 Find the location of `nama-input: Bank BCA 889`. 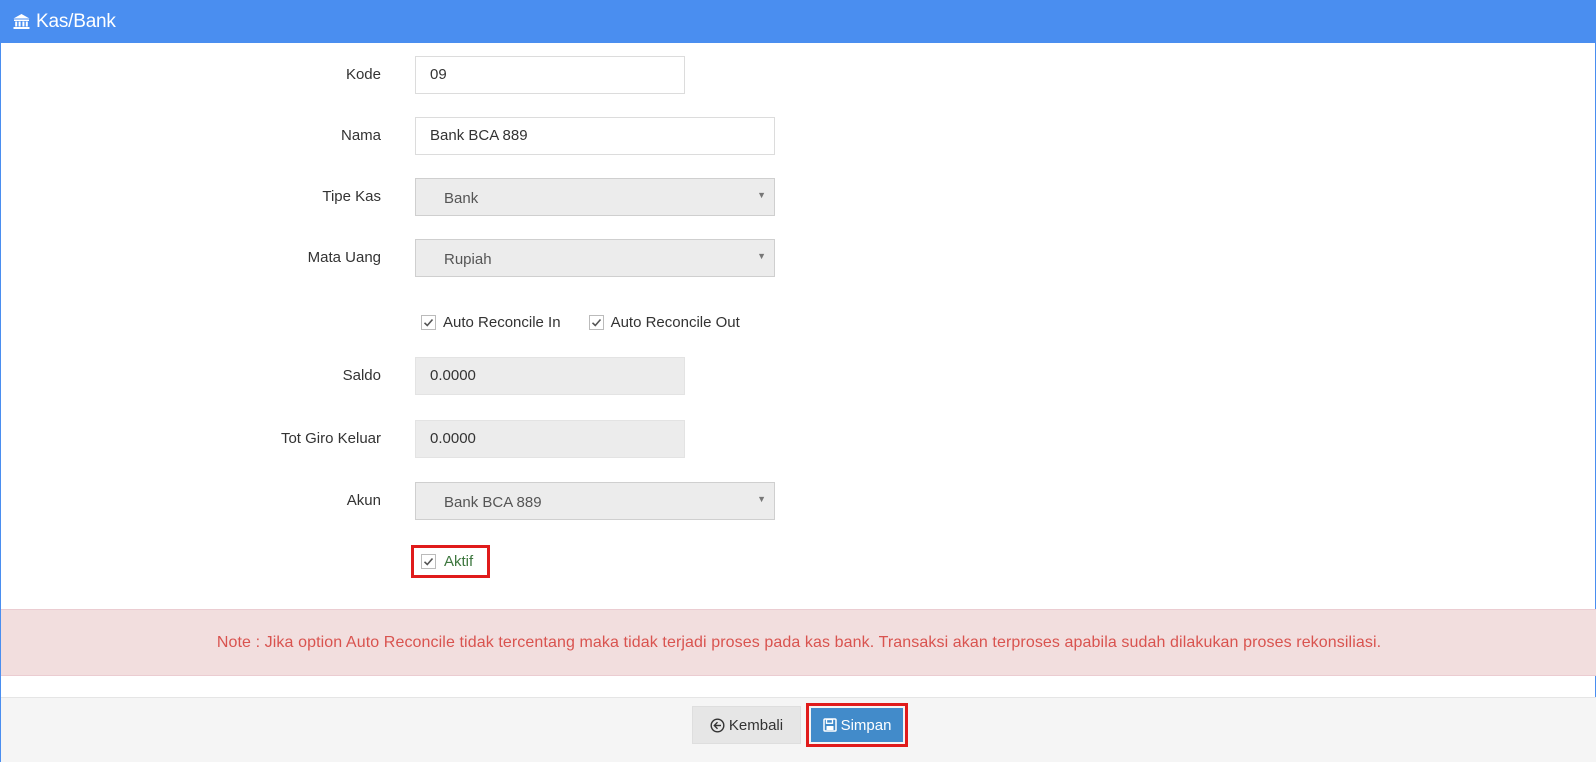

nama-input: Bank BCA 889 is located at coordinates (595, 136).